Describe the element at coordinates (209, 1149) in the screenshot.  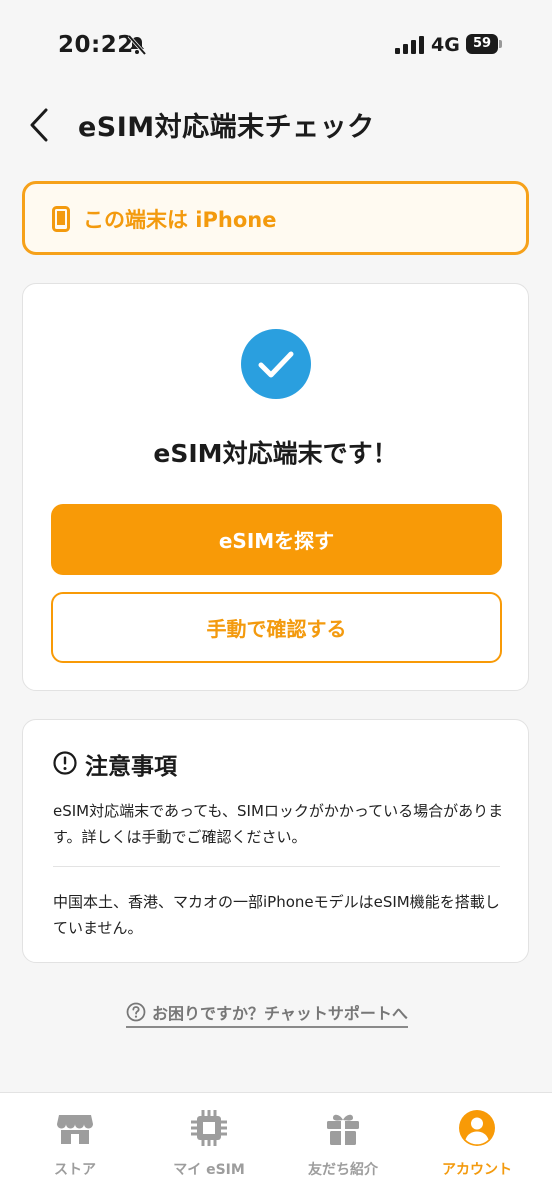
I see `nav-item-my-esim: マイ eSIM` at that location.